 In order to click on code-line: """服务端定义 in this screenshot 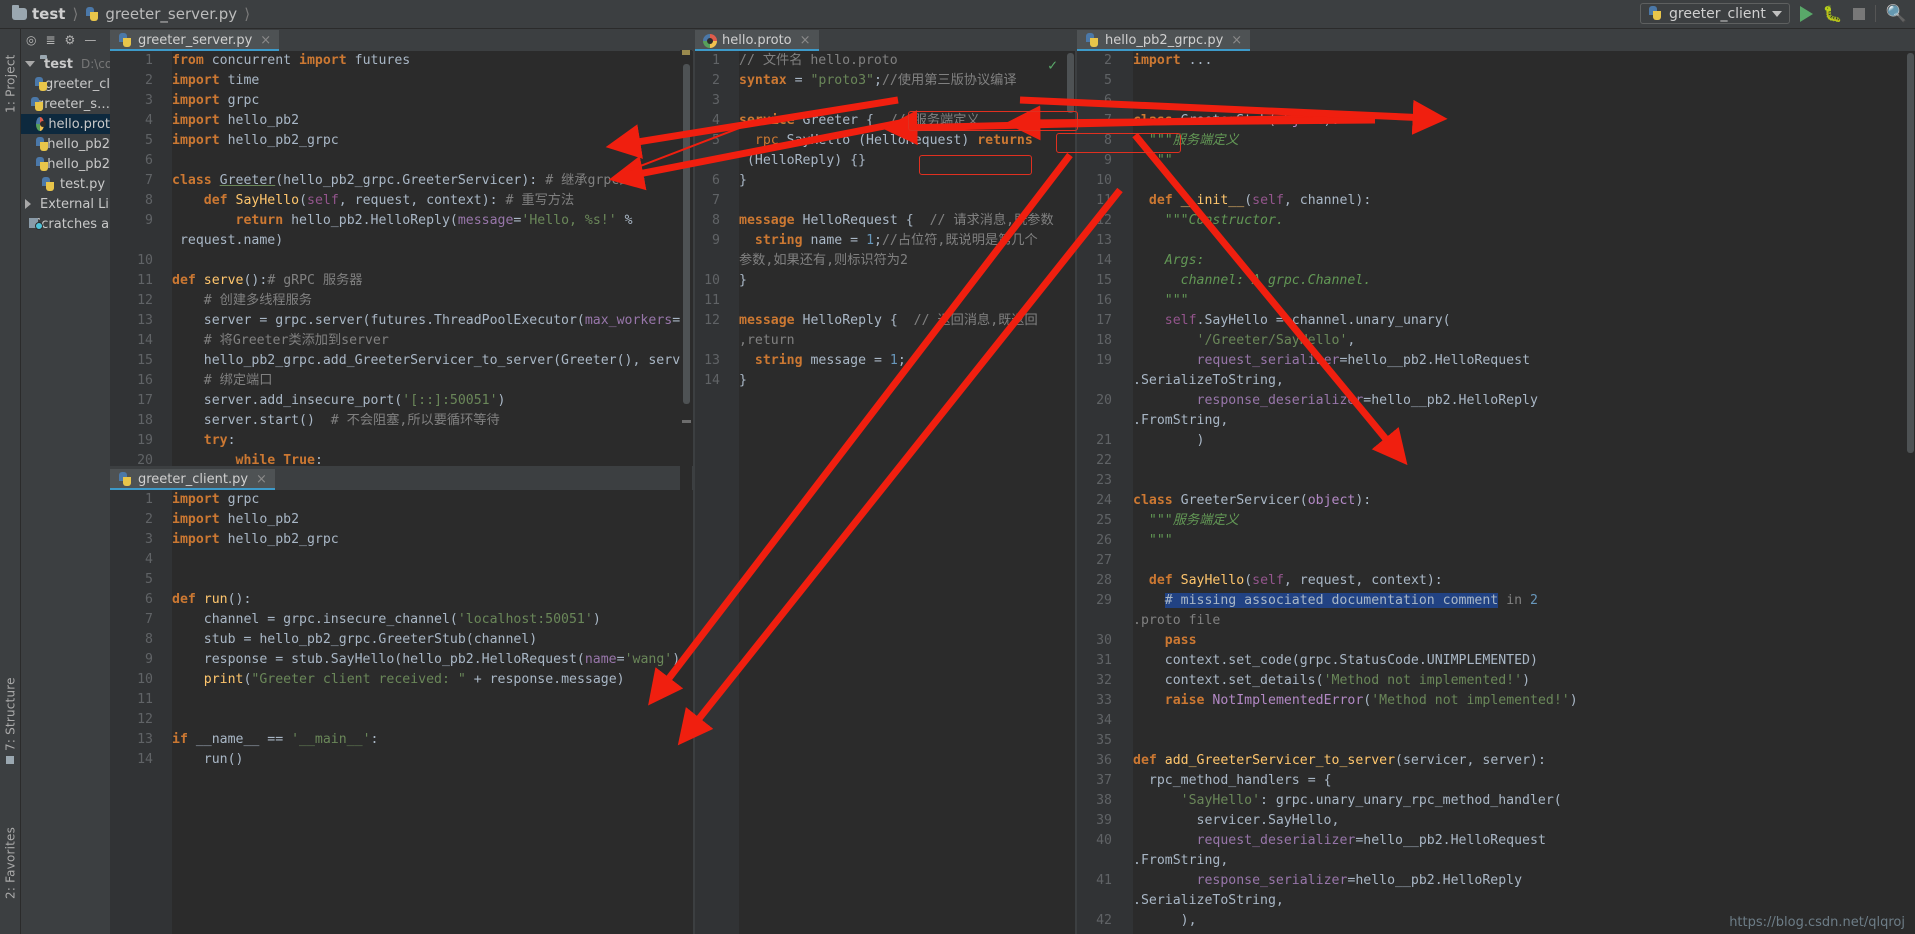, I will do `click(1524, 521)`.